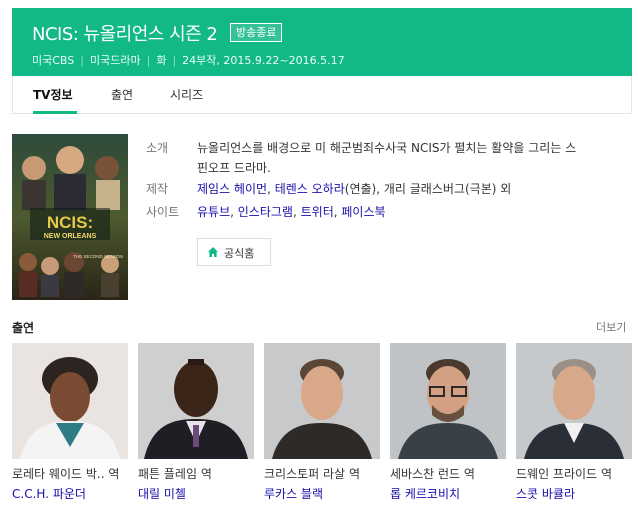 The width and height of the screenshot is (638, 514). I want to click on cast-actor-link: 대릴 미첼, so click(162, 493).